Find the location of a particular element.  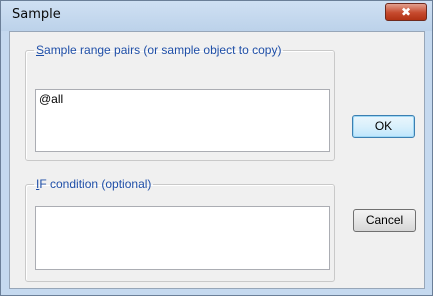

ok-button: OK is located at coordinates (383, 126).